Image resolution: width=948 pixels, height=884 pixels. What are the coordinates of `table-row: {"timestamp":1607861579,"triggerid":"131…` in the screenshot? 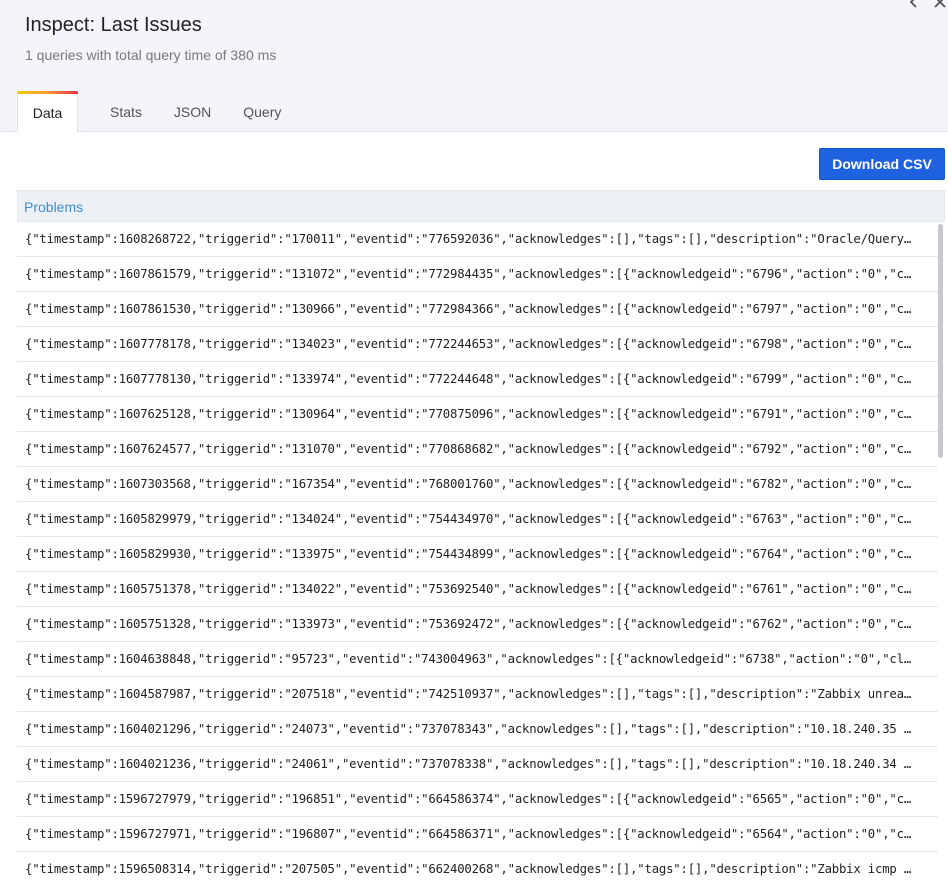 It's located at (477, 274).